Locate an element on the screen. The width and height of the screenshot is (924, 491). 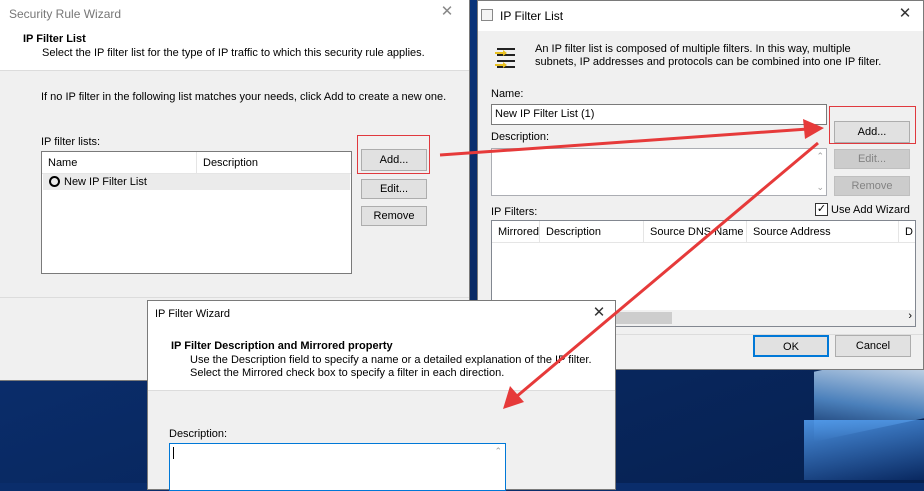
filter-lists-label: IP filter lists: is located at coordinates (71, 142).